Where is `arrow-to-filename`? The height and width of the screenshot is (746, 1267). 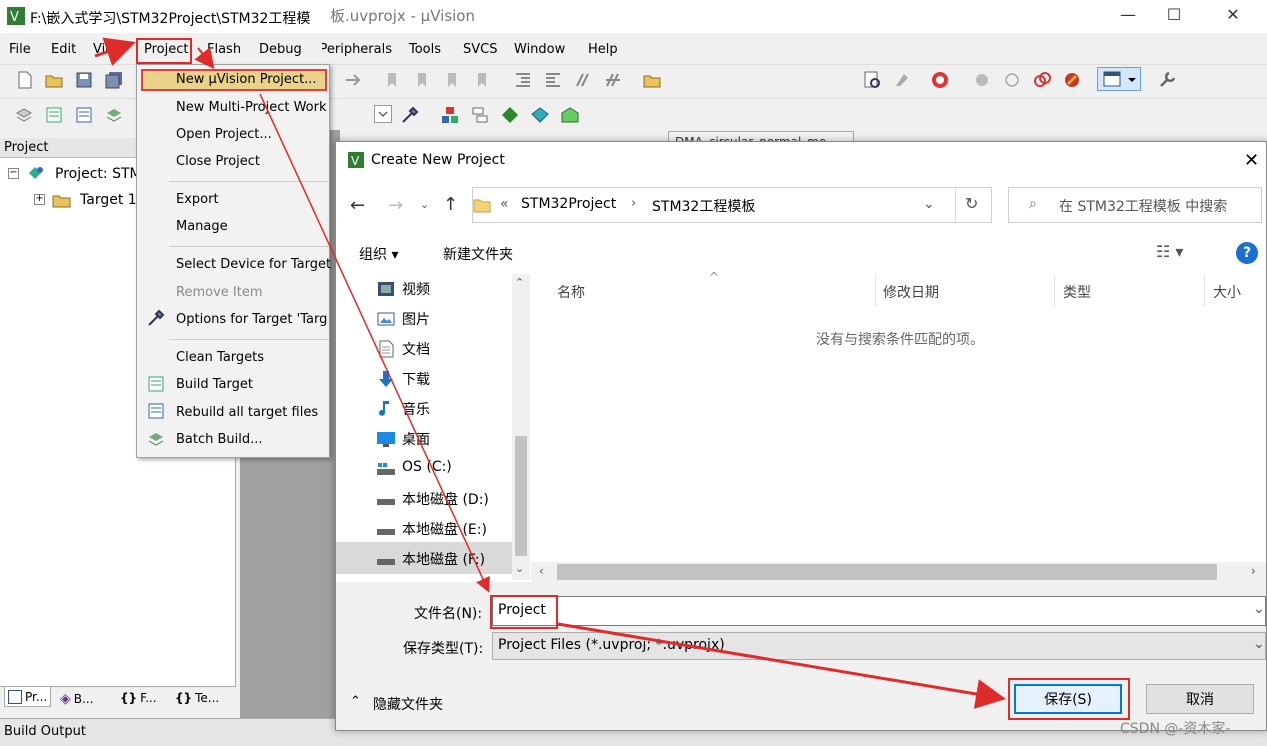 arrow-to-filename is located at coordinates (374, 343).